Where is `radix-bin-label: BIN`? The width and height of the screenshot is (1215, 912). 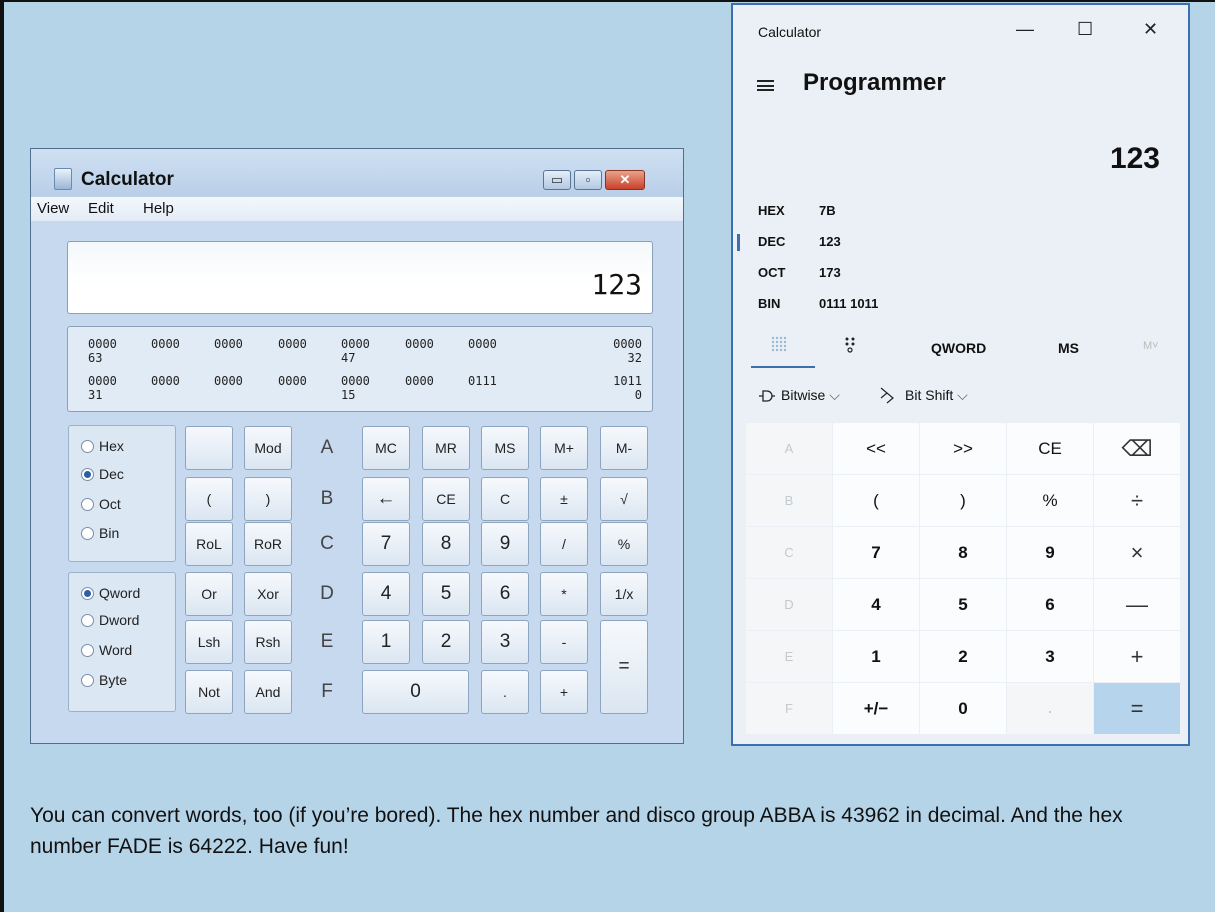
radix-bin-label: BIN is located at coordinates (769, 303).